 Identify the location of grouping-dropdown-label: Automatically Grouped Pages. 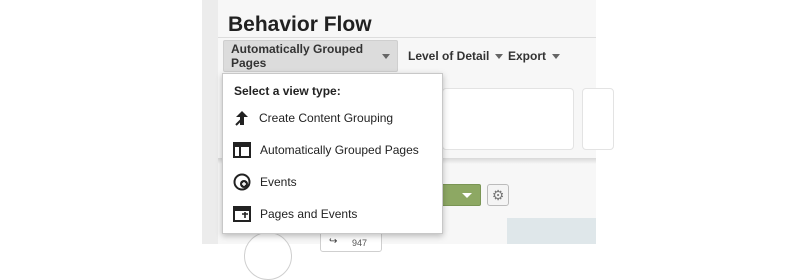
(297, 56).